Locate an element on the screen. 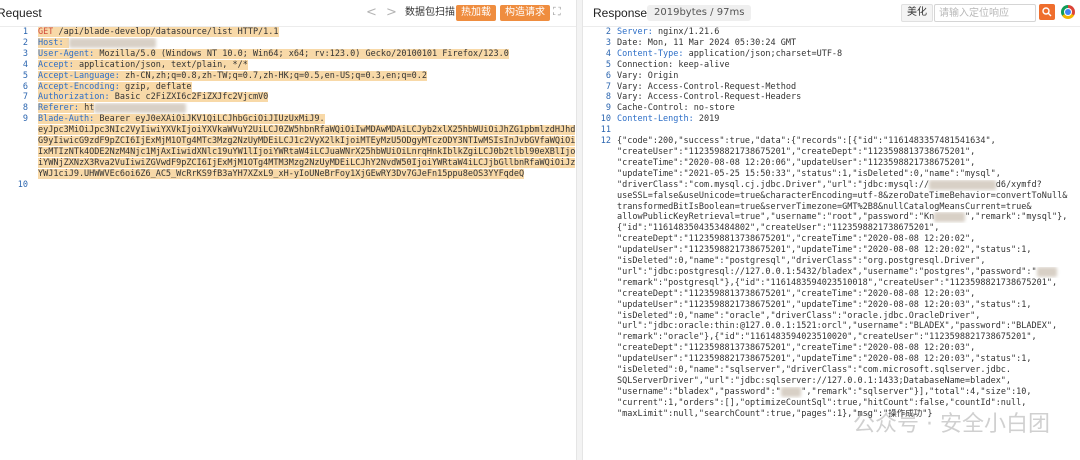  code-line: 6 Vary: Origin is located at coordinates (831, 76).